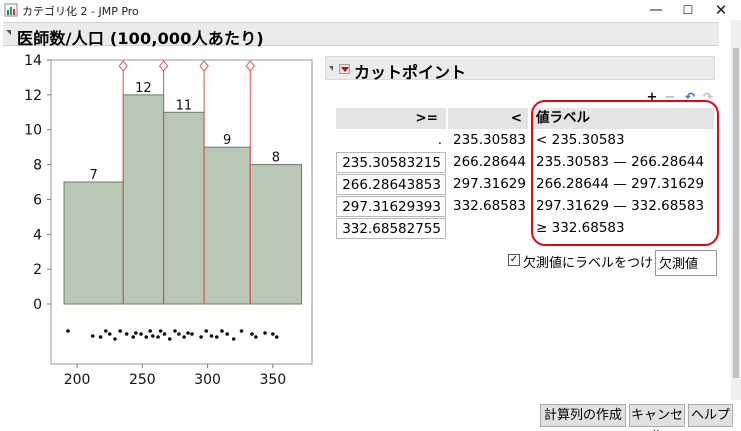 The height and width of the screenshot is (431, 741). Describe the element at coordinates (227, 140) in the screenshot. I see `bar-count-label: 9` at that location.